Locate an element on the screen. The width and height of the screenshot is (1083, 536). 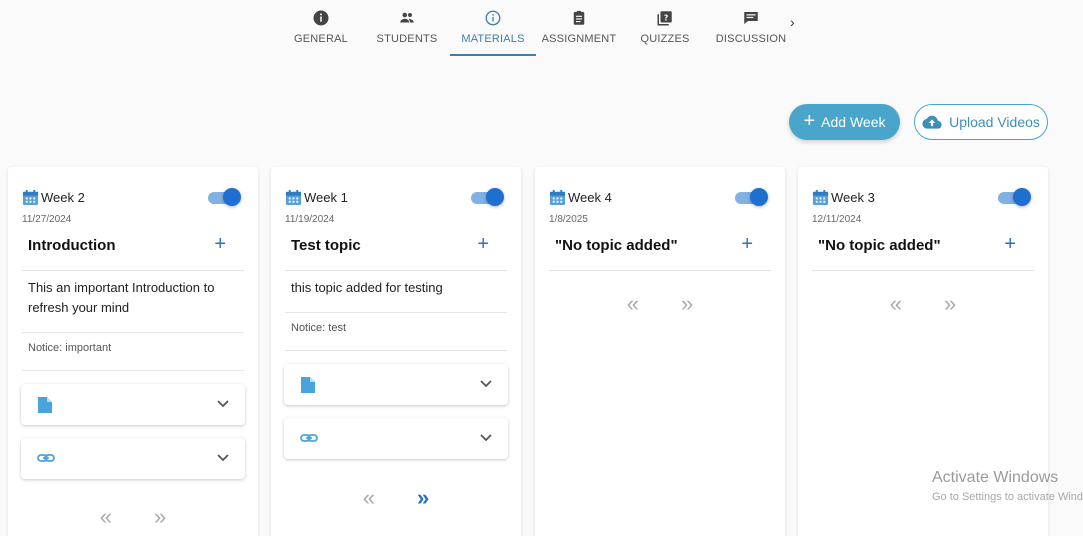
chat-icon is located at coordinates (751, 18).